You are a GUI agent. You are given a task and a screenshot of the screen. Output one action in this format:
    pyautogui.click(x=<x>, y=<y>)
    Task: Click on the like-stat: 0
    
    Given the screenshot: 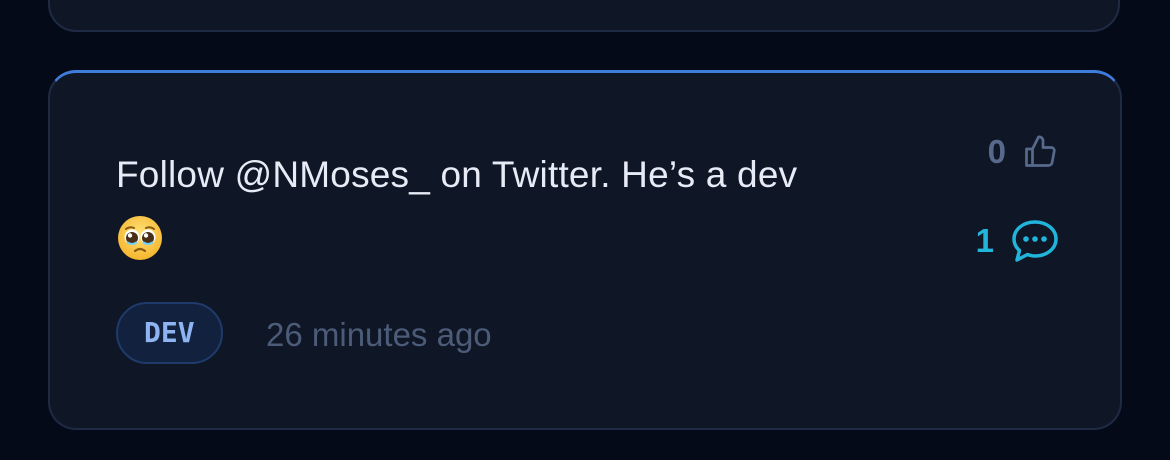 What is the action you would take?
    pyautogui.click(x=1023, y=152)
    